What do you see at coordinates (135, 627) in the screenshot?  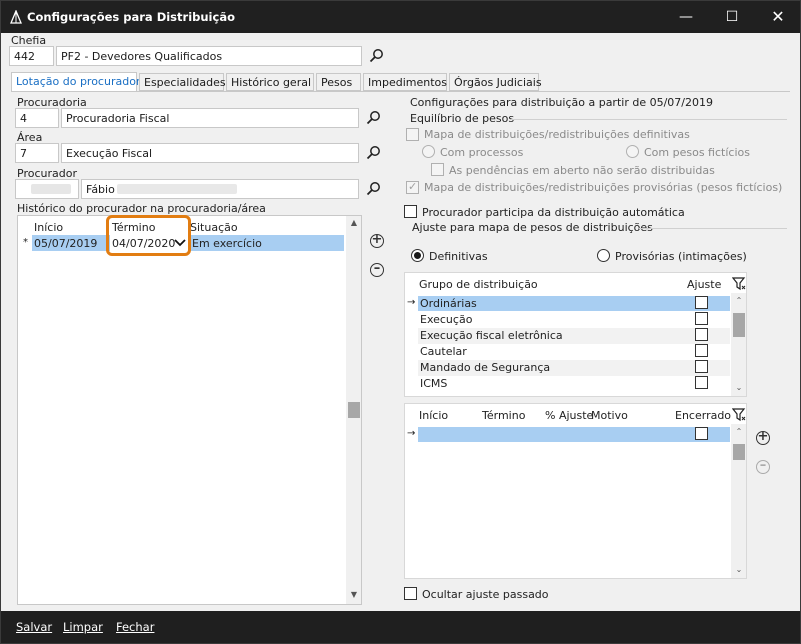 I see `fechar-button: Fechar` at bounding box center [135, 627].